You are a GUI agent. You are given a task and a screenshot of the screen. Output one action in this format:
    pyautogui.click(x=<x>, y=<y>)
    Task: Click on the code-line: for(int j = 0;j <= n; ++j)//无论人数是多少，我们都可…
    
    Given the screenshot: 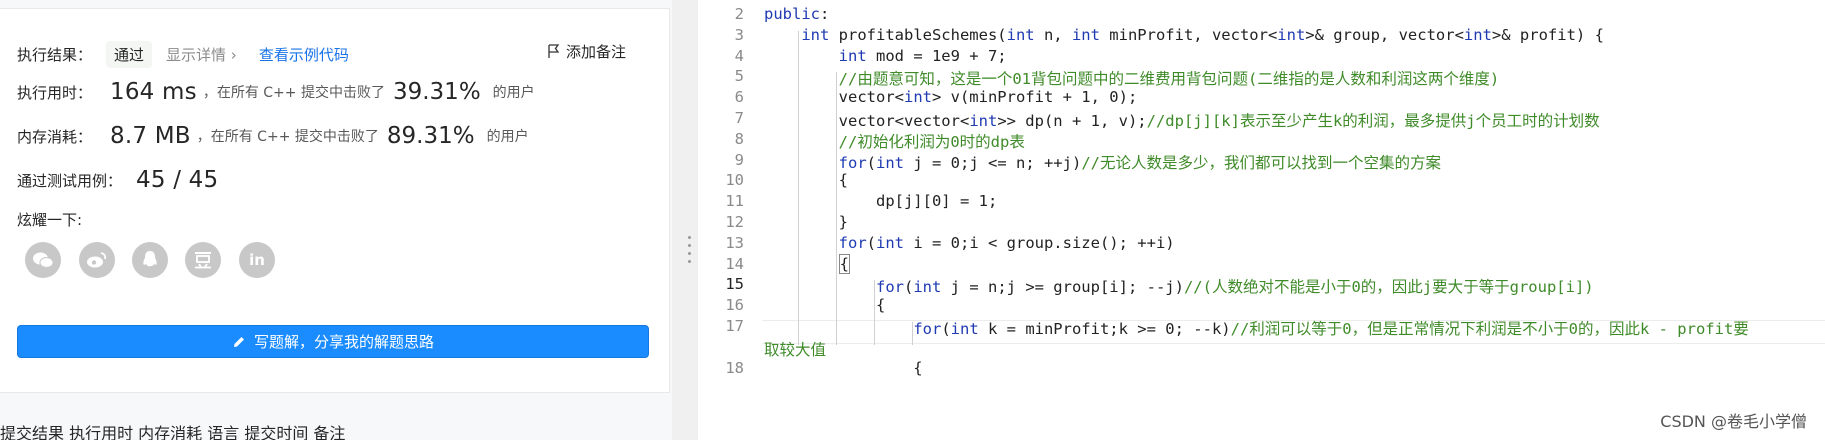 What is the action you would take?
    pyautogui.click(x=1102, y=162)
    